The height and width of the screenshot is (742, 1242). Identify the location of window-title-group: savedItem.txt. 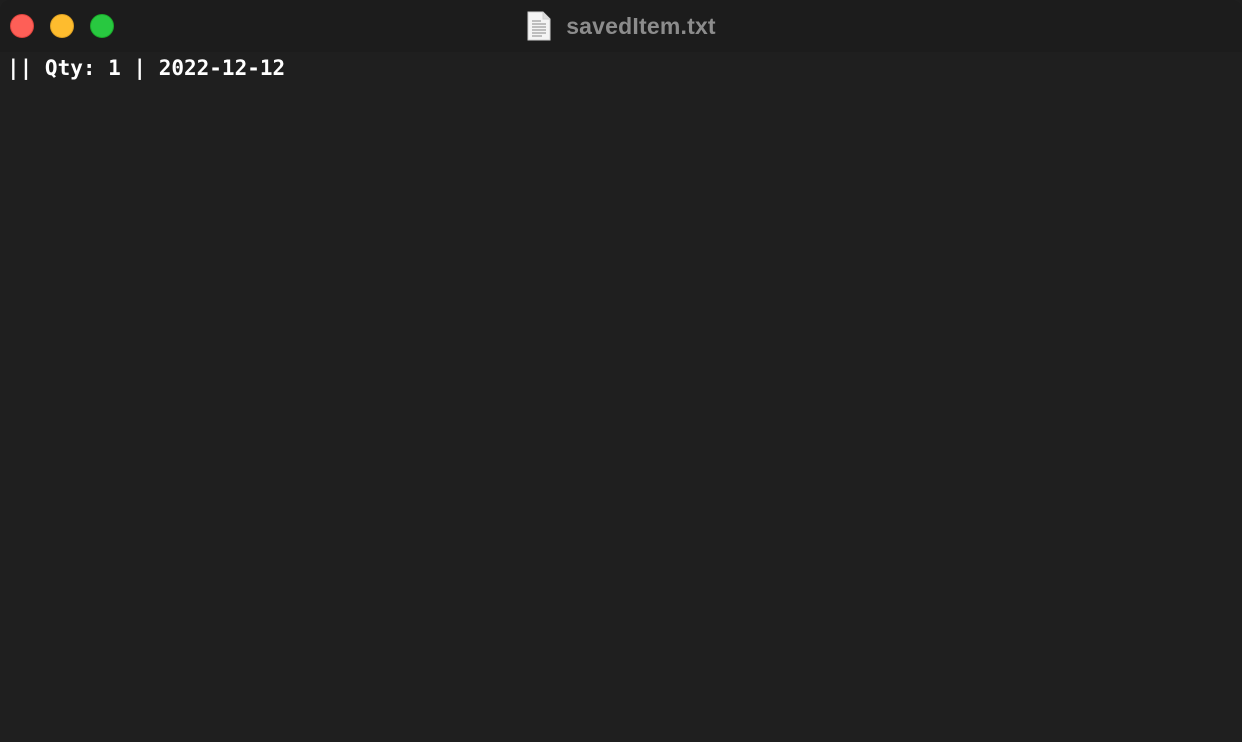
(621, 26).